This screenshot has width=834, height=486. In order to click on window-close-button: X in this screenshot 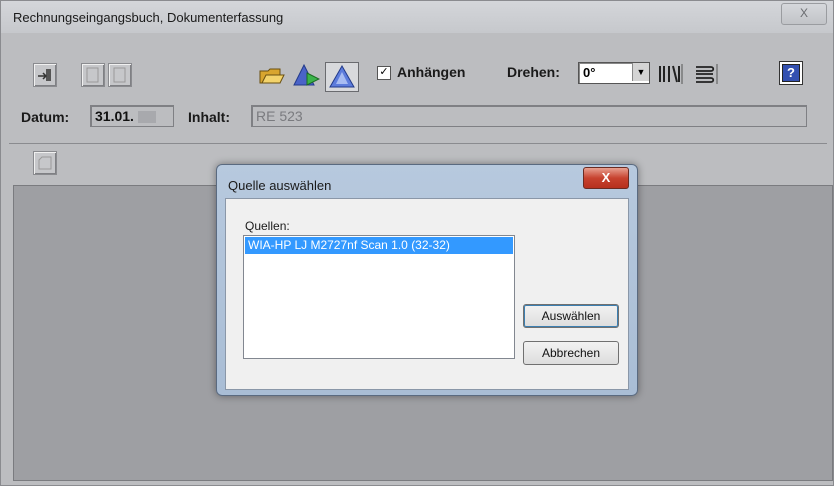, I will do `click(804, 14)`.